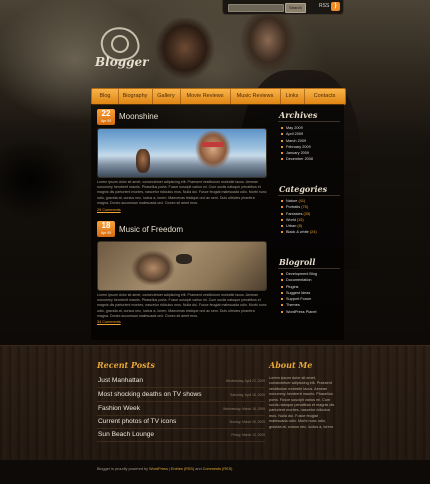 The height and width of the screenshot is (484, 430). I want to click on about-me-title: About Me, so click(291, 365).